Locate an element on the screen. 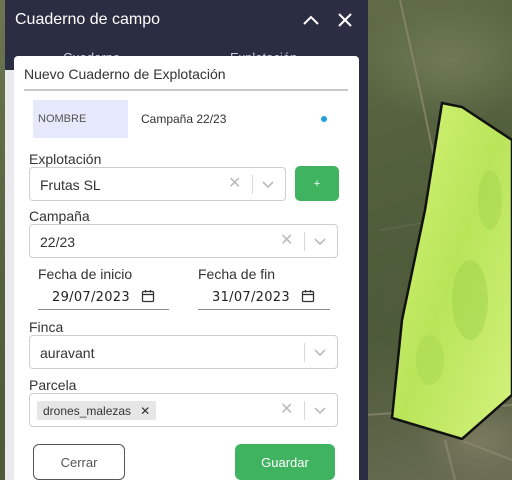 This screenshot has height=480, width=512. close-icon is located at coordinates (345, 20).